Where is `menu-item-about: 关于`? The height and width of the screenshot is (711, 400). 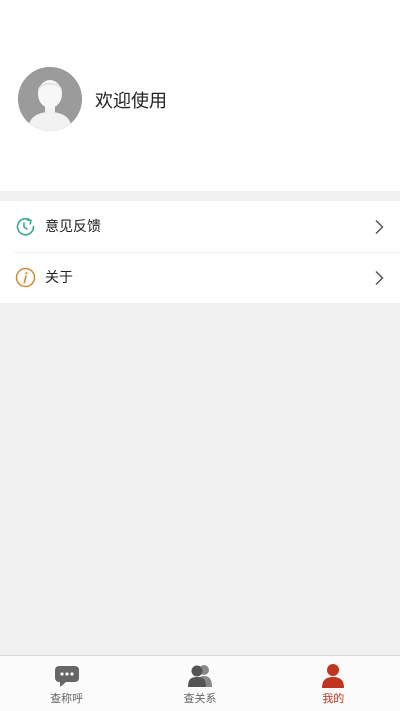
menu-item-about: 关于 is located at coordinates (200, 277).